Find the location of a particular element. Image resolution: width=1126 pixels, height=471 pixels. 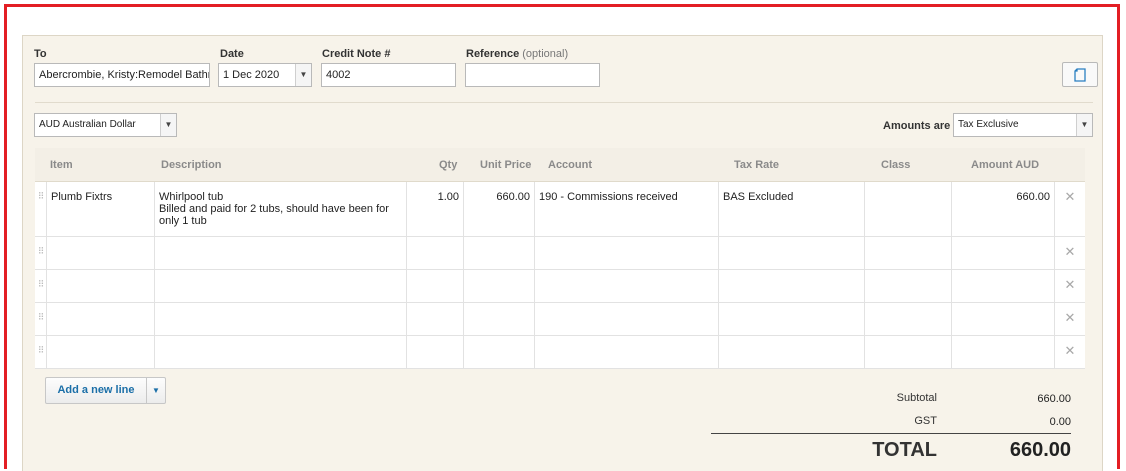

column-header-item: Item is located at coordinates (61, 165).